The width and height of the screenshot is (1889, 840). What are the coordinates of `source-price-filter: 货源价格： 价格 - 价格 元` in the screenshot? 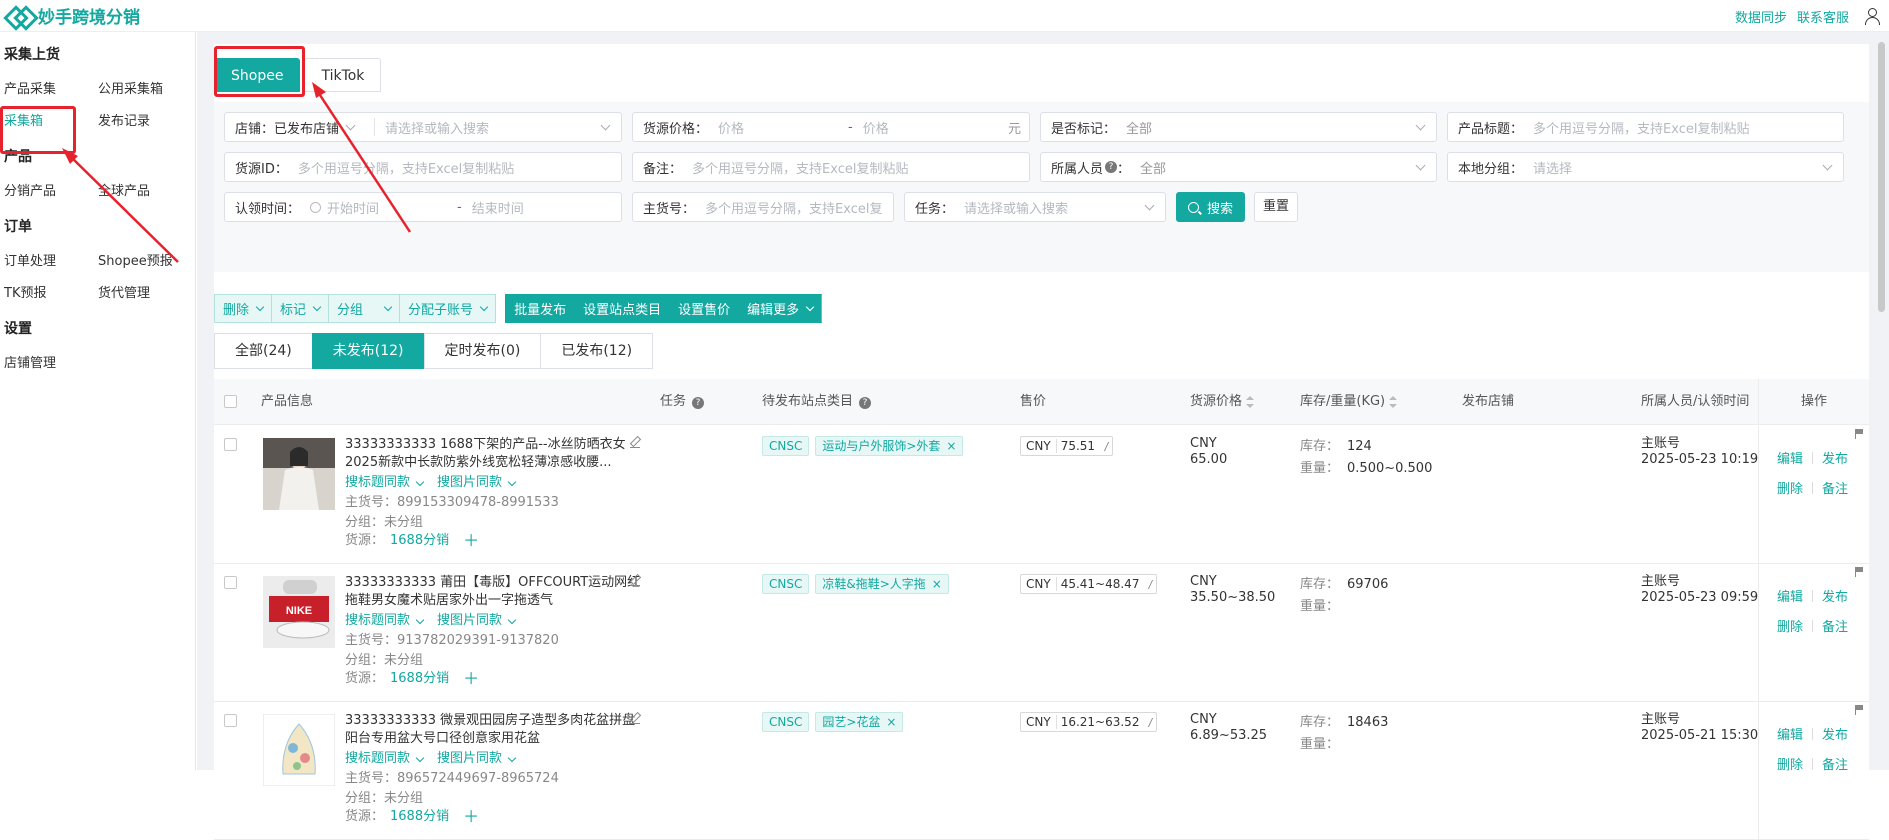 It's located at (831, 127).